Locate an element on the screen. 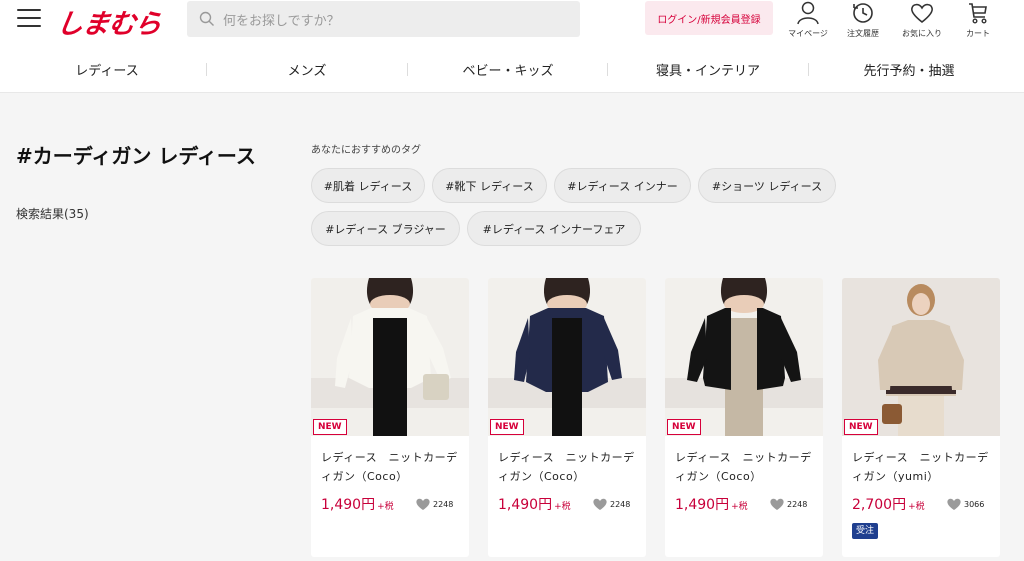  history-icon is located at coordinates (863, 13).